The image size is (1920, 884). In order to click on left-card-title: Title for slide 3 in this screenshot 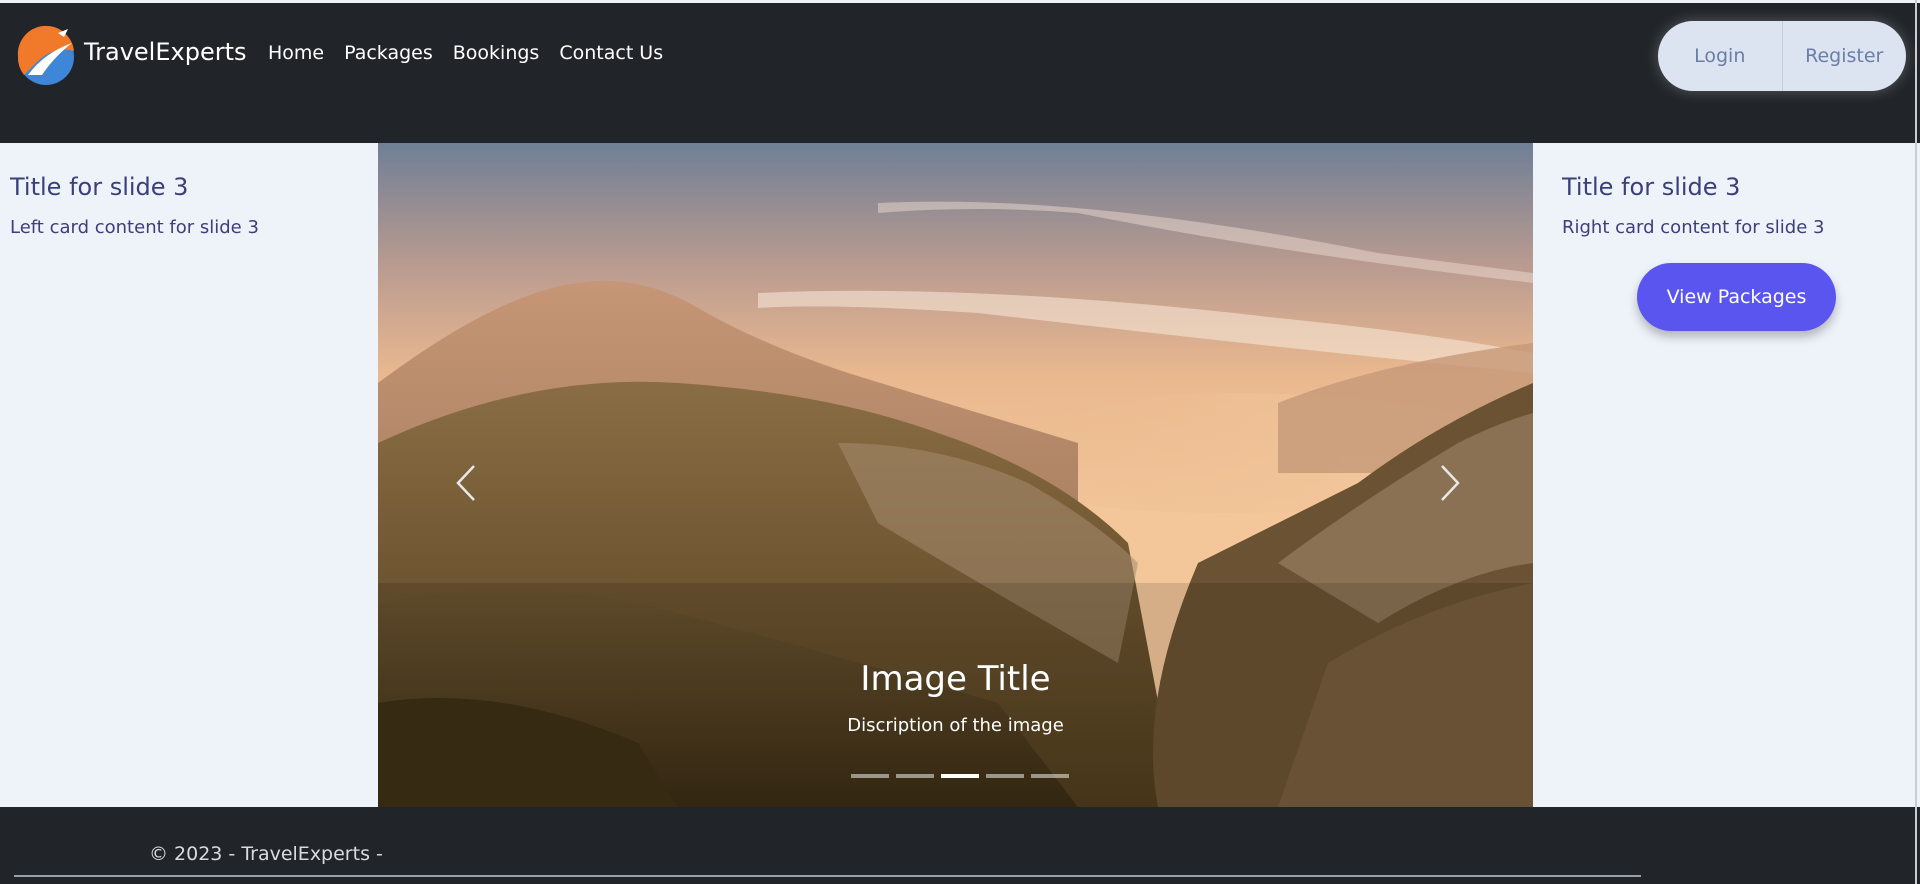, I will do `click(99, 187)`.